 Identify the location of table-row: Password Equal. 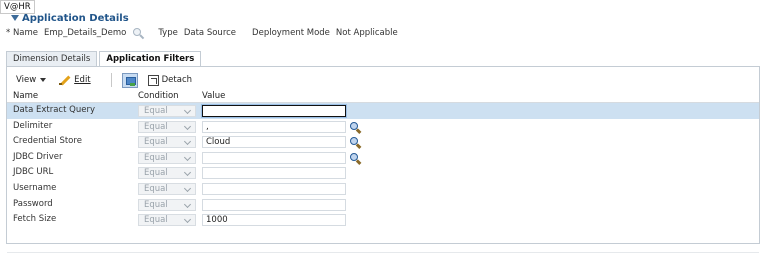
(383, 205).